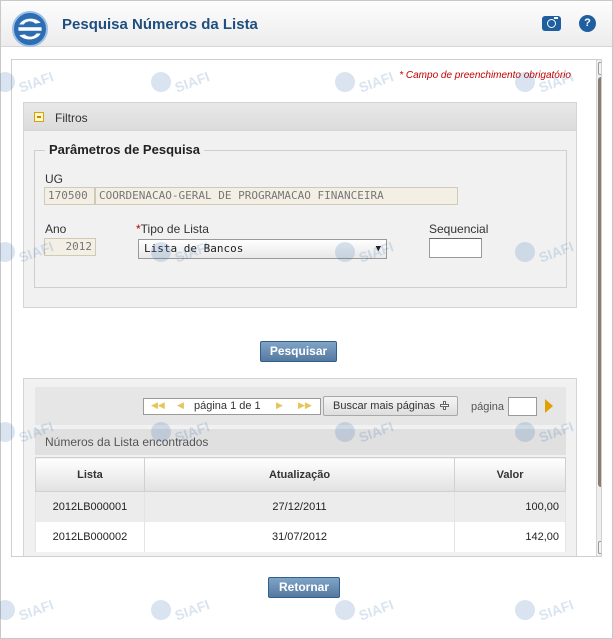 The height and width of the screenshot is (639, 613). What do you see at coordinates (304, 587) in the screenshot?
I see `return-button: Retornar` at bounding box center [304, 587].